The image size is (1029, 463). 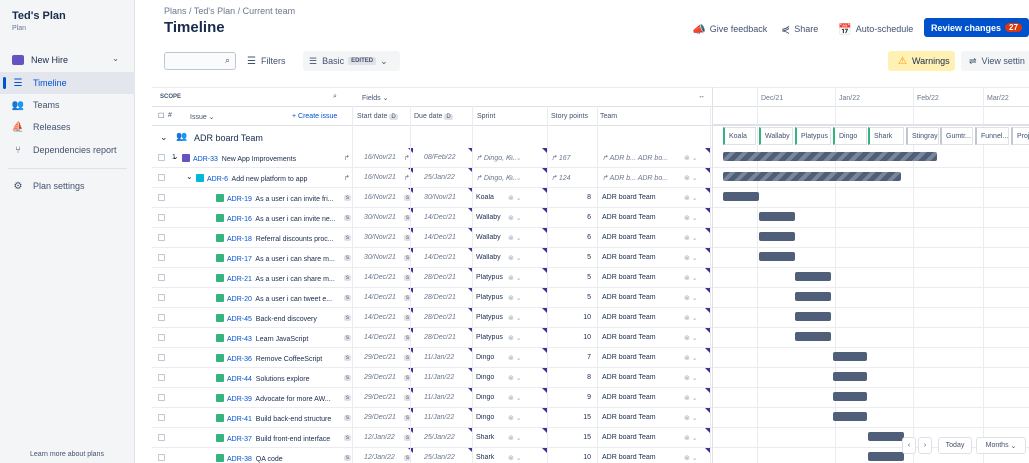 What do you see at coordinates (351, 61) in the screenshot?
I see `view-basic-dropdown: ☰ Basic EDITED ⌄` at bounding box center [351, 61].